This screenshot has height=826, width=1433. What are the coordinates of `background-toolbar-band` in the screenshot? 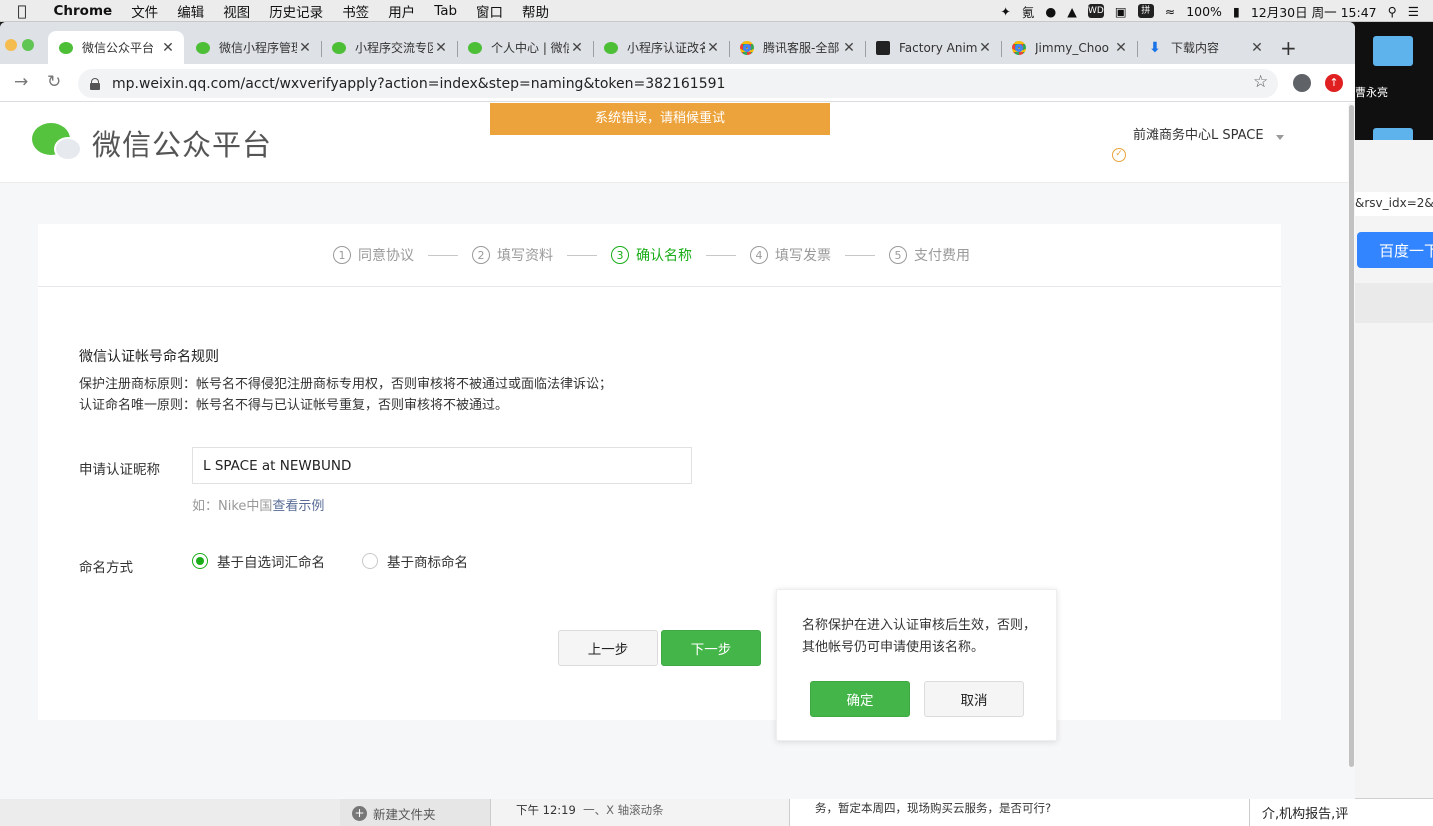 It's located at (1394, 303).